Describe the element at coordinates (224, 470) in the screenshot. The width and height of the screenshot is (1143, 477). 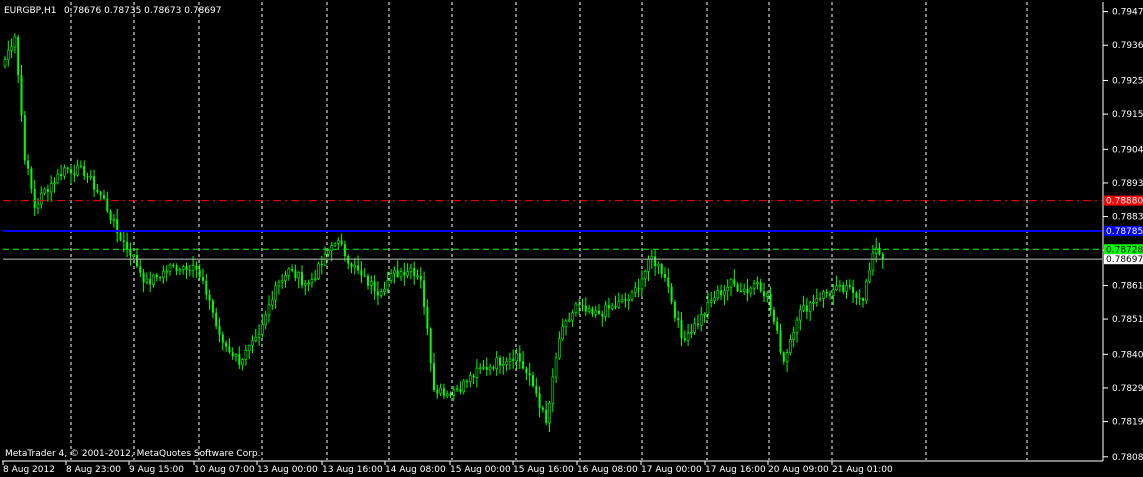
I see `x-tick-label: 10 Aug 07:00` at that location.